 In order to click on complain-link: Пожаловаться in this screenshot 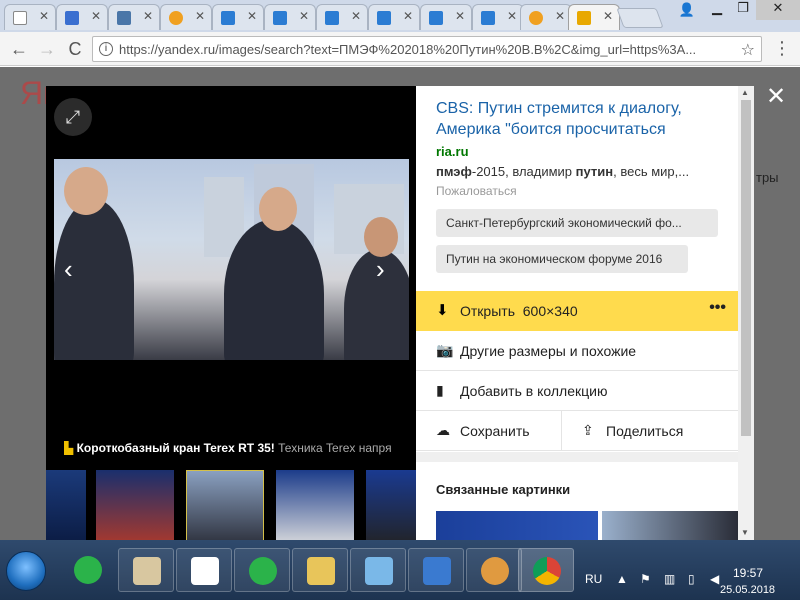, I will do `click(476, 191)`.